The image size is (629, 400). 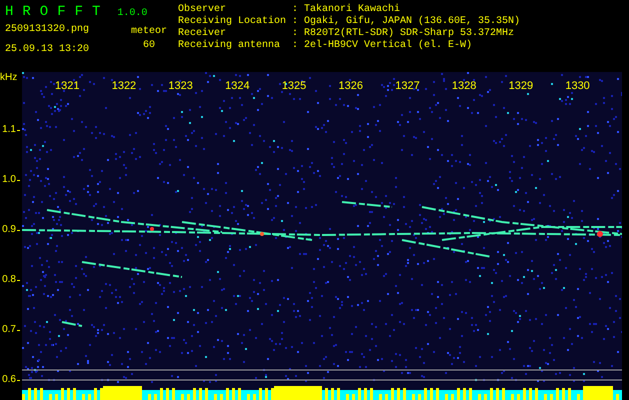 What do you see at coordinates (203, 10) in the screenshot?
I see `info-label: Observer` at bounding box center [203, 10].